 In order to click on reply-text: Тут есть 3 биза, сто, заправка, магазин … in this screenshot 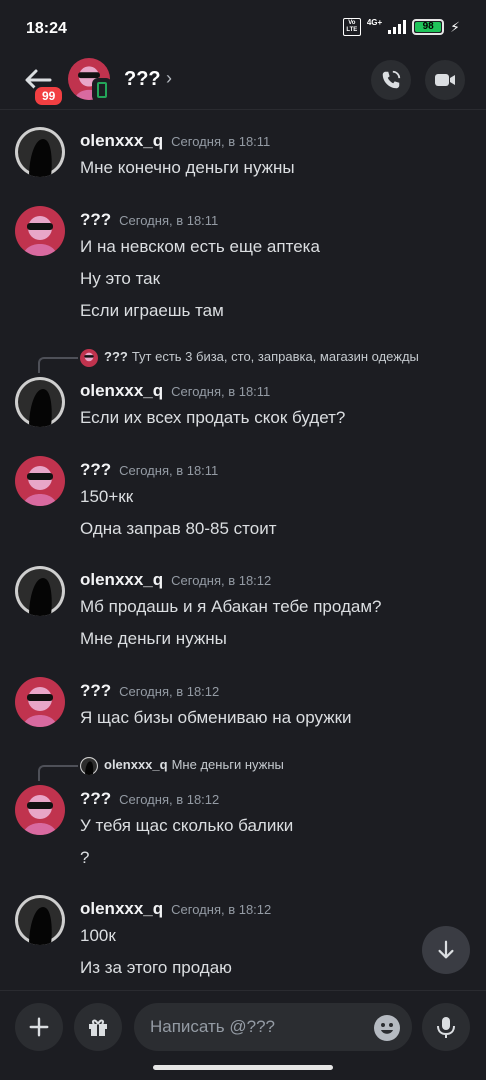, I will do `click(275, 356)`.